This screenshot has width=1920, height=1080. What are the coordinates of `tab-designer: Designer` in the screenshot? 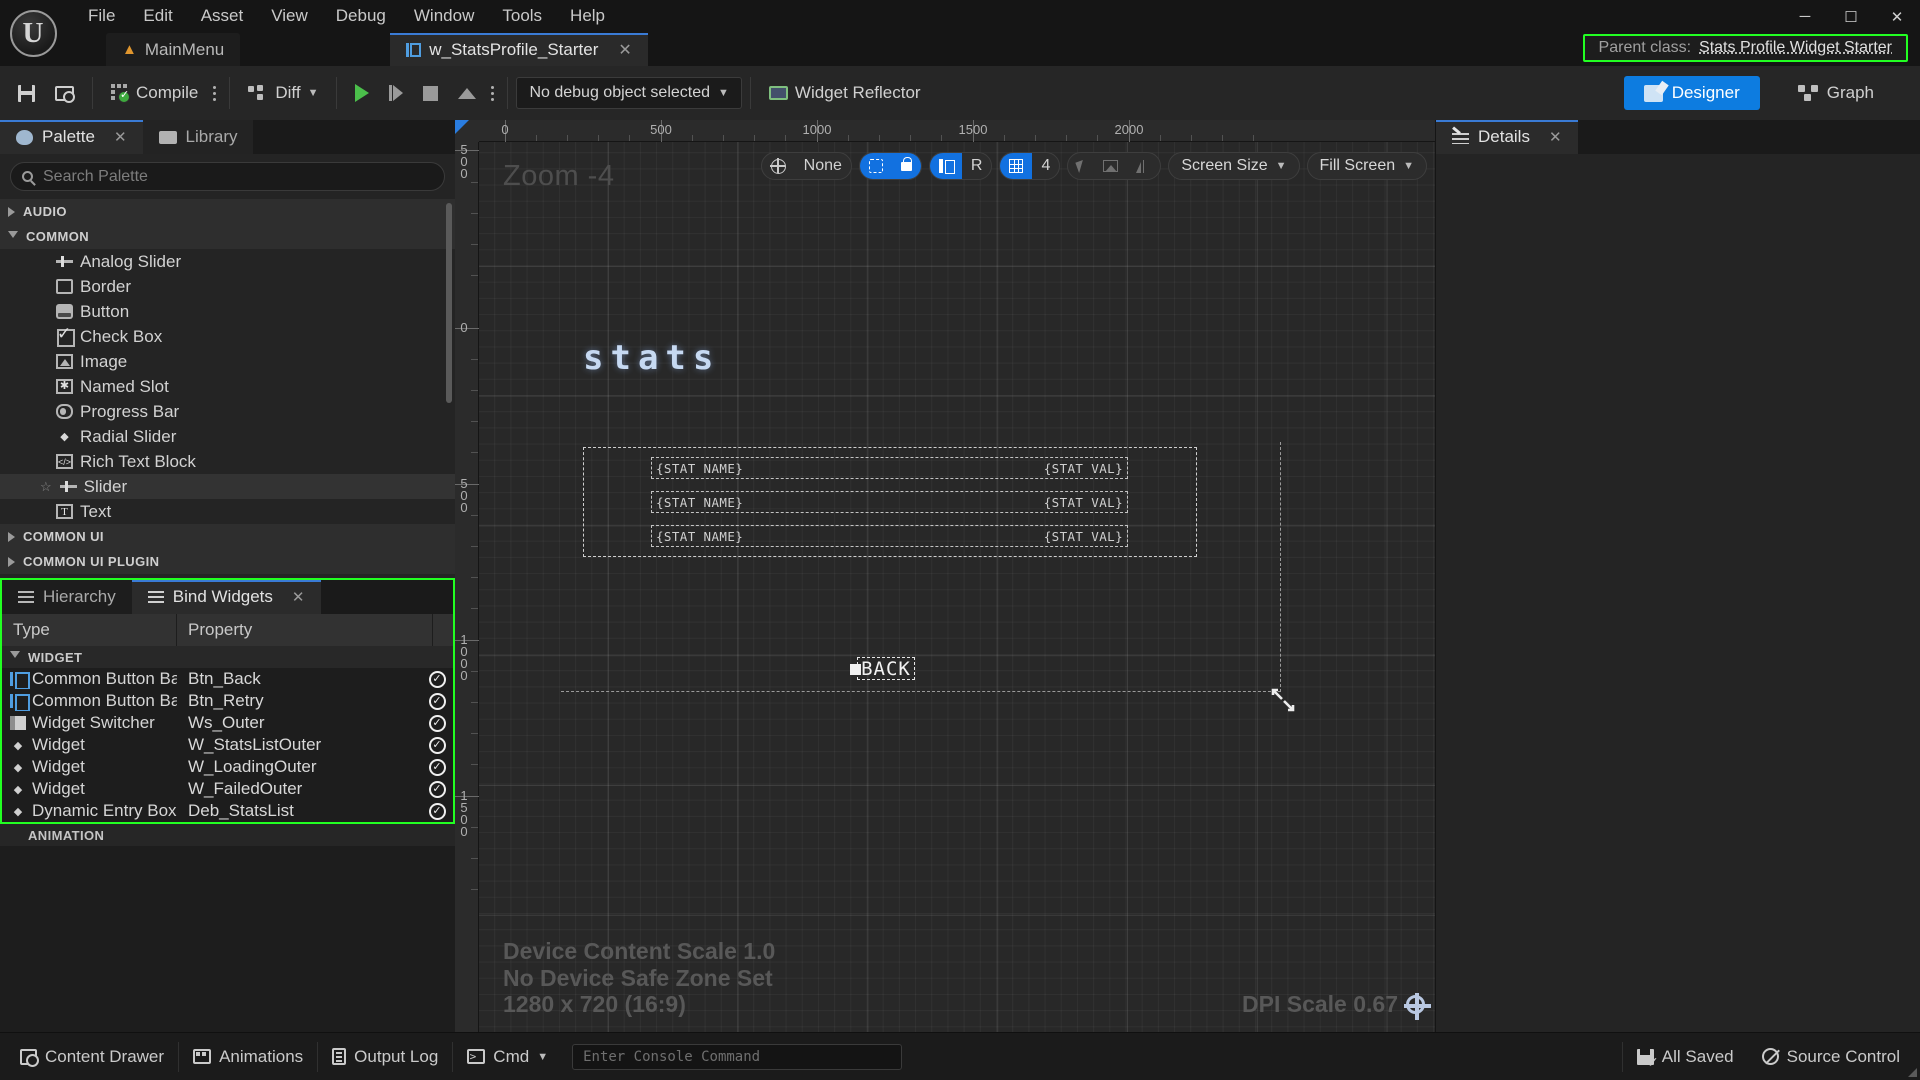 It's located at (1691, 93).